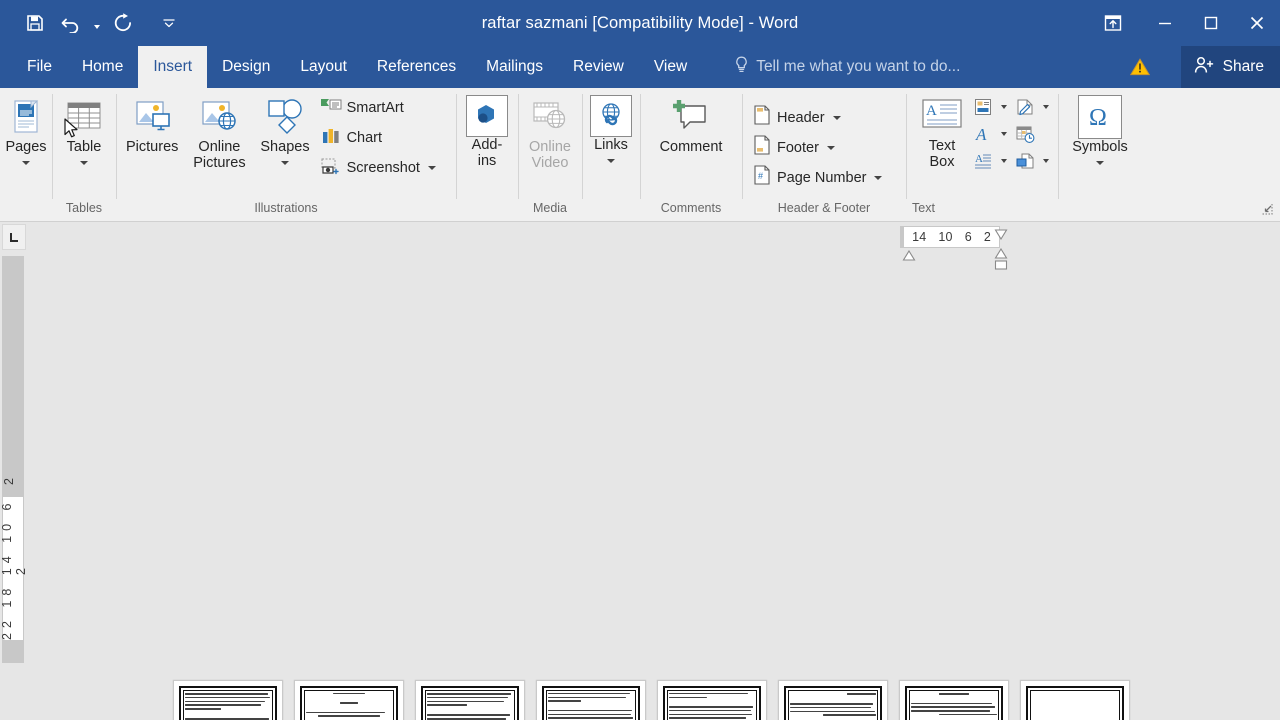  What do you see at coordinates (691, 124) in the screenshot?
I see `comment-button: Comment` at bounding box center [691, 124].